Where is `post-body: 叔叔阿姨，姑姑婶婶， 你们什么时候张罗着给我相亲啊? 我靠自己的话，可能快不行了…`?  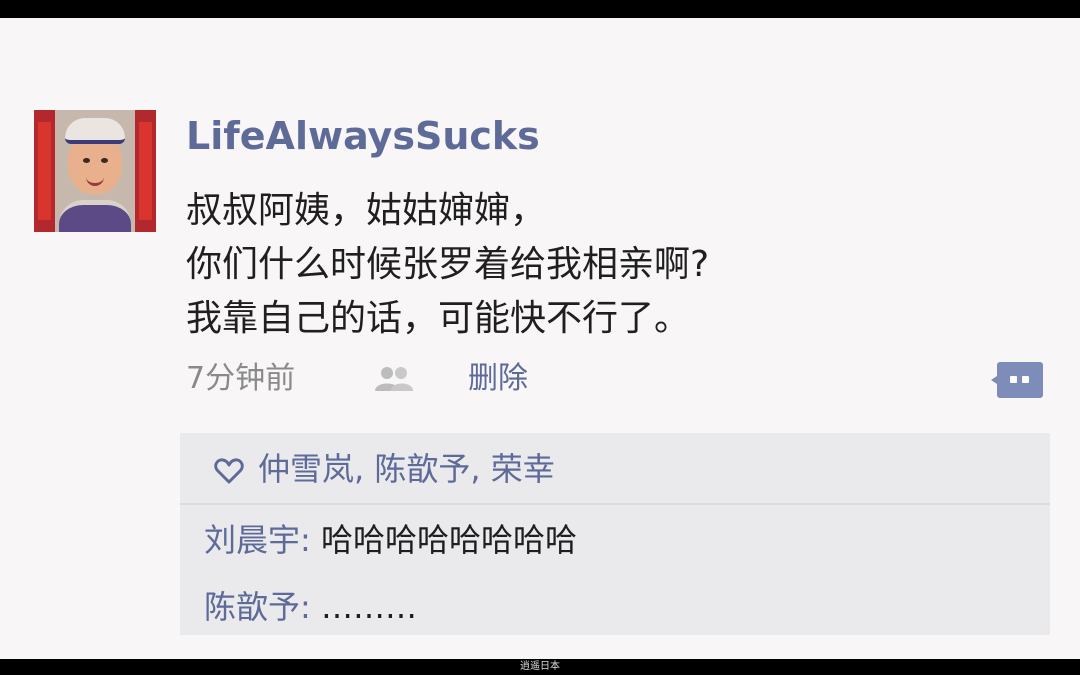 post-body: 叔叔阿姨，姑姑婶婶， 你们什么时候张罗着给我相亲啊? 我靠自己的话，可能快不行了… is located at coordinates (447, 265).